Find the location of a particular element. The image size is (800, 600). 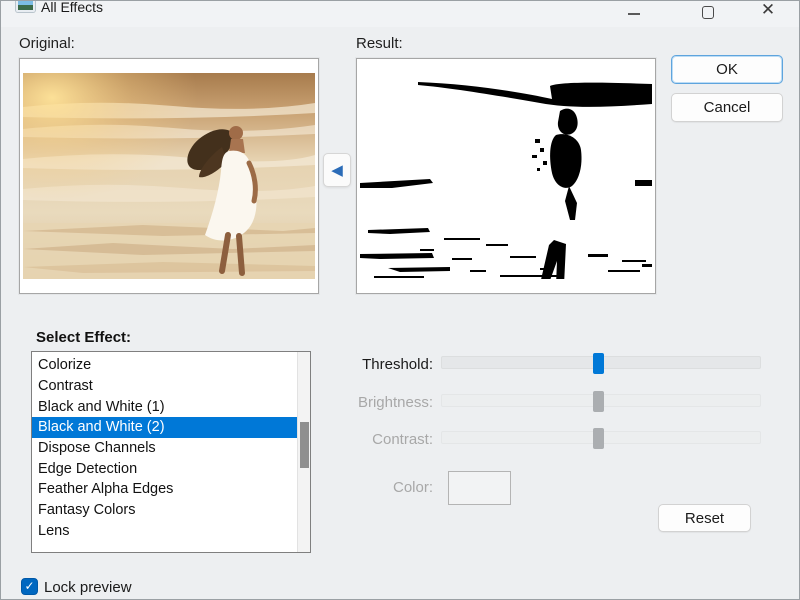

contrast-label: Contrast: is located at coordinates (402, 439).